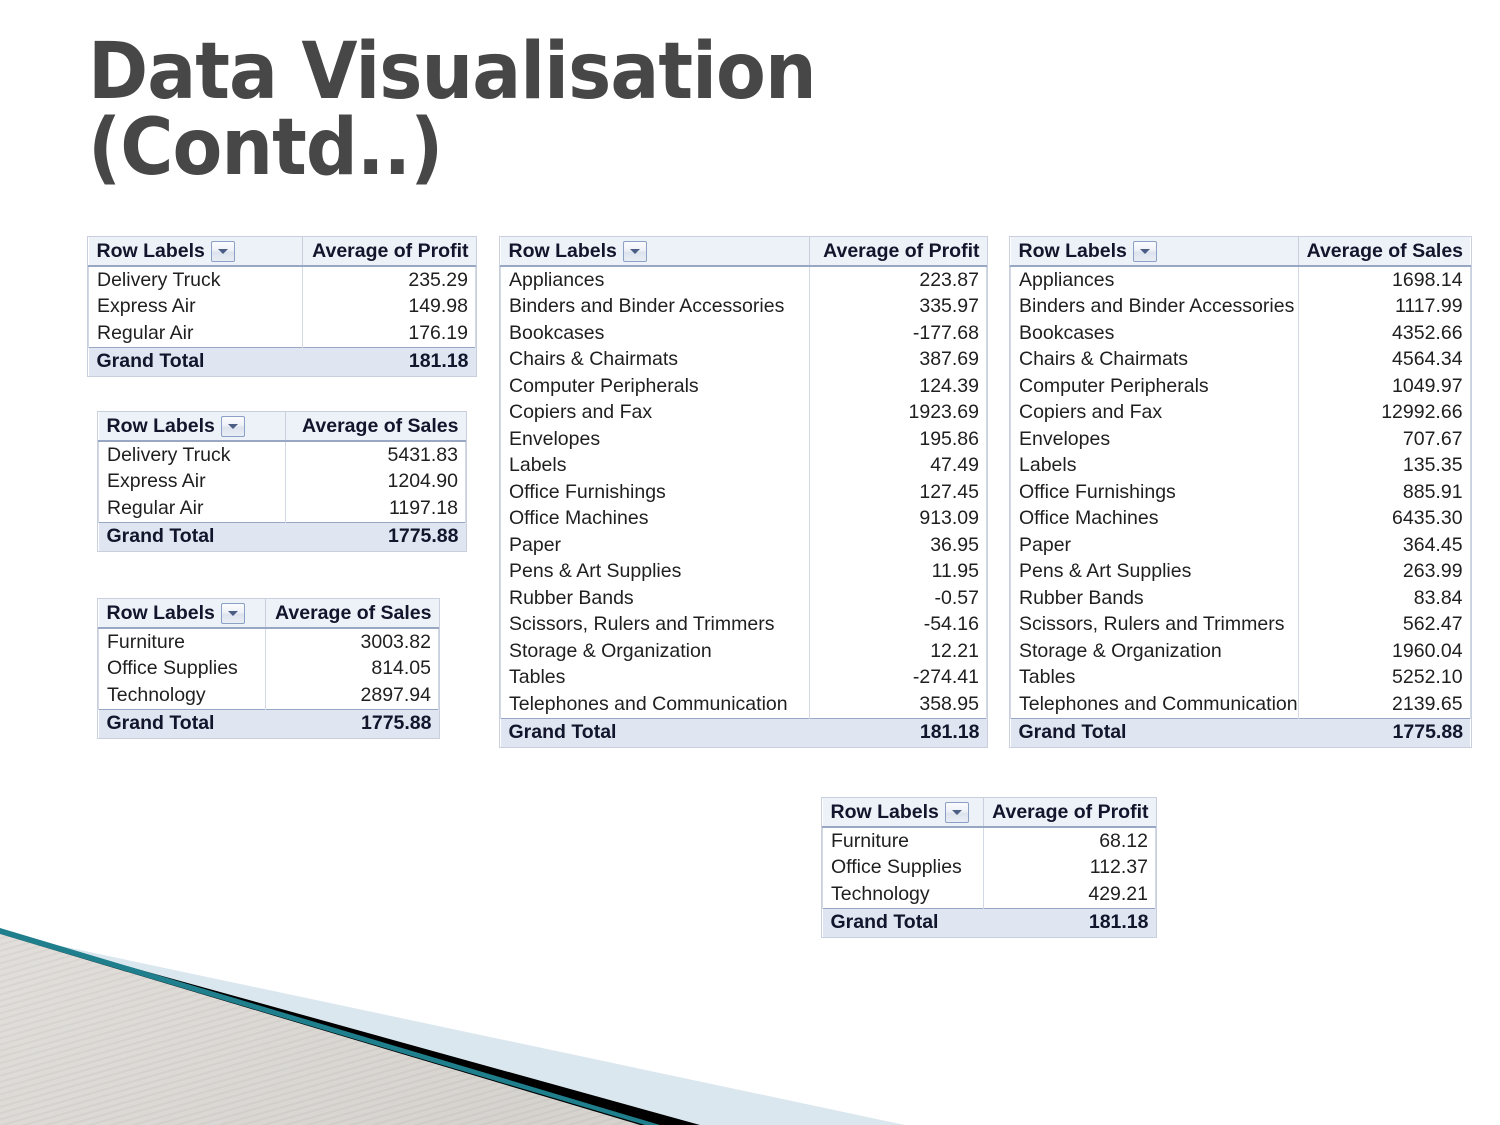  I want to click on row-label-cell: Binders and Binder Accessories, so click(655, 306).